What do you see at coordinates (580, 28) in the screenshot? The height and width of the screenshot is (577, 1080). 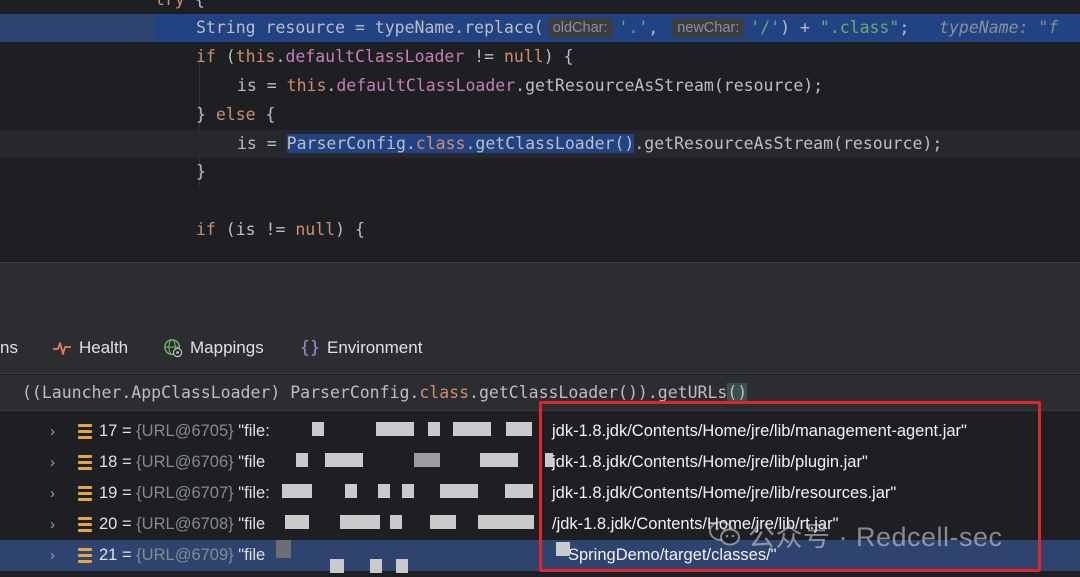 I see `parameter-hint: oldChar:` at bounding box center [580, 28].